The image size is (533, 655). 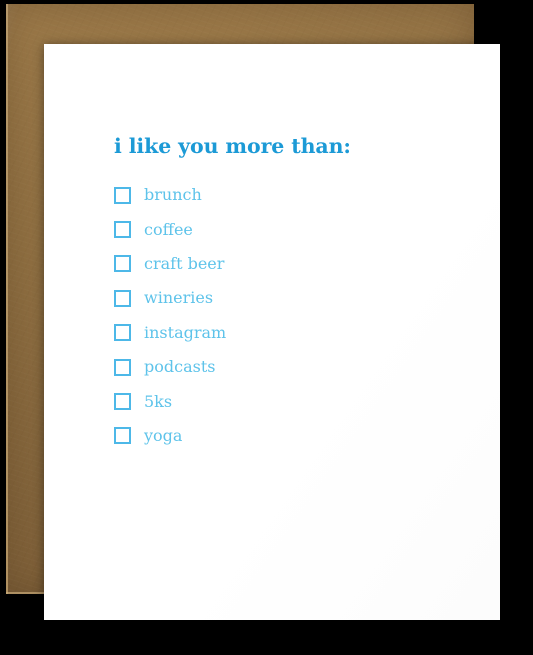 What do you see at coordinates (163, 435) in the screenshot?
I see `checklist-item-label: yoga` at bounding box center [163, 435].